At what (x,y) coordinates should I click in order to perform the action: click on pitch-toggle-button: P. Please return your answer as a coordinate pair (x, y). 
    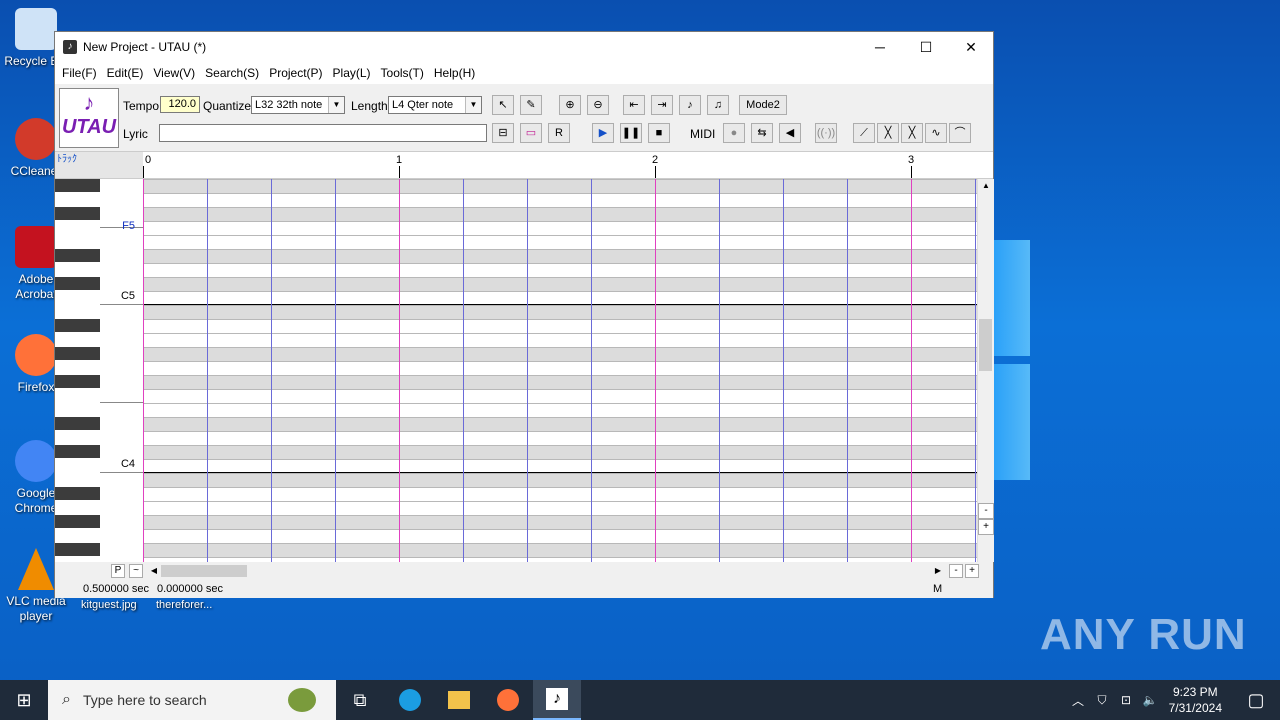
    Looking at the image, I should click on (118, 571).